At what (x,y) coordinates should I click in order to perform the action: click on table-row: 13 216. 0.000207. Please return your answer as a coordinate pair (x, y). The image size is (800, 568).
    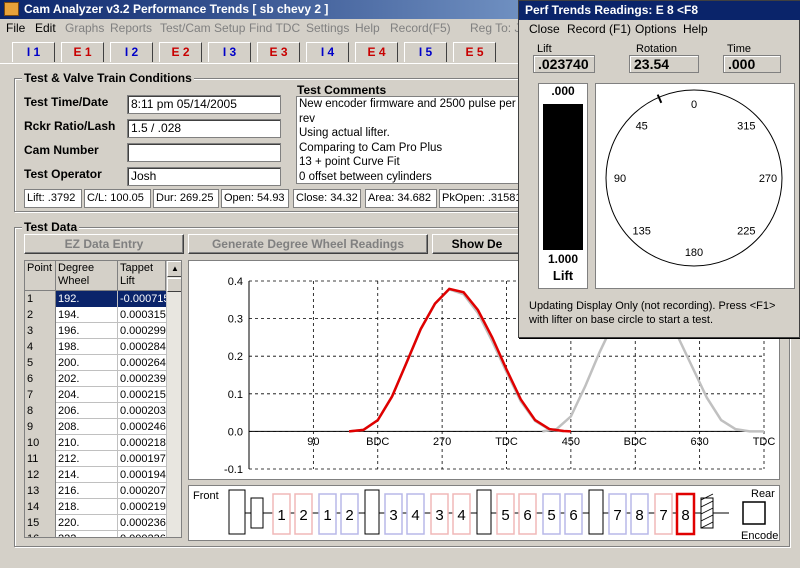
    Looking at the image, I should click on (103, 491).